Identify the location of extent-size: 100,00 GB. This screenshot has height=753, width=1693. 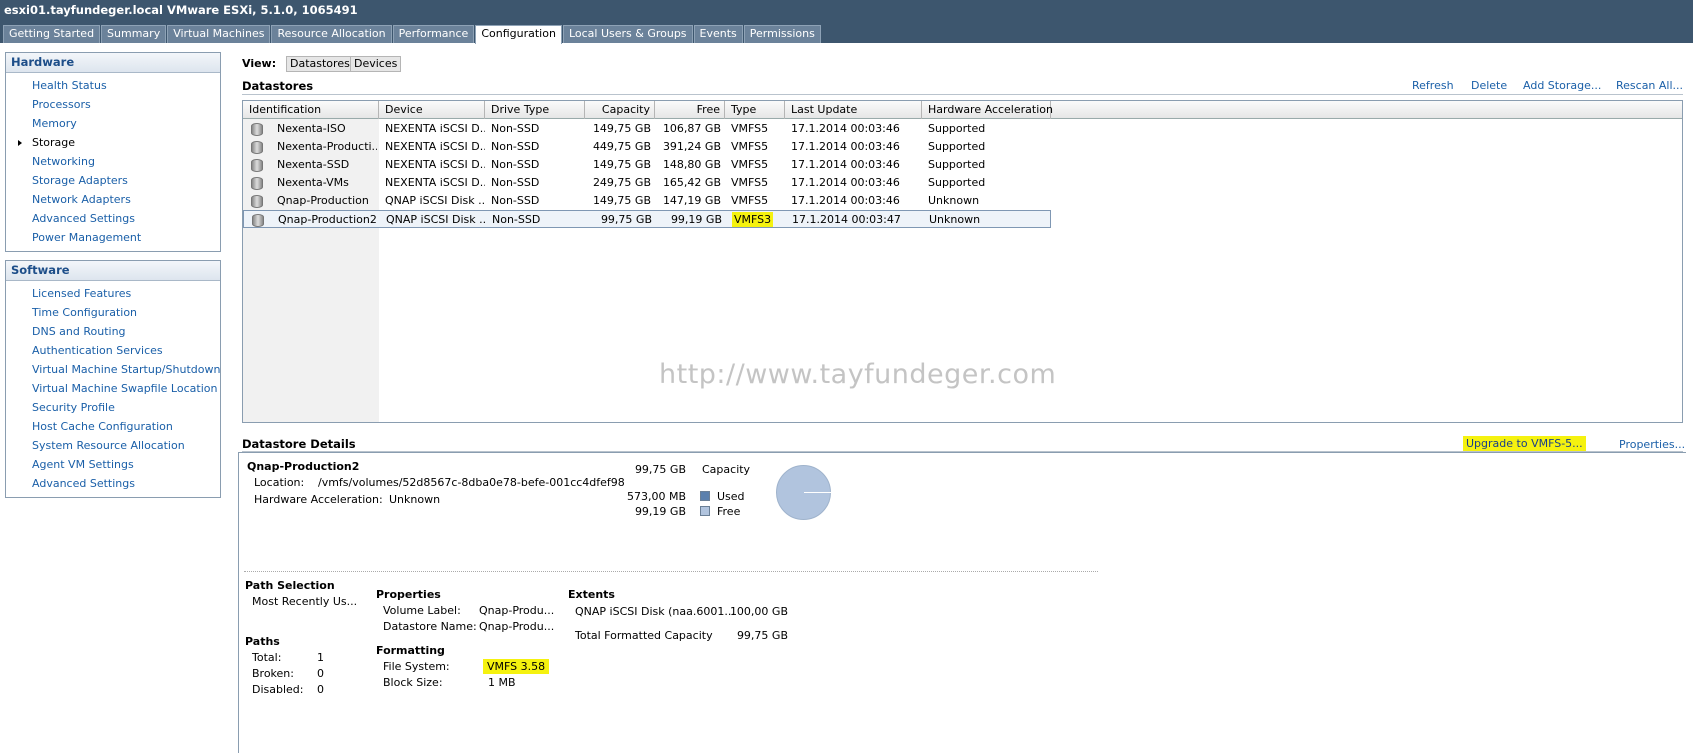
(758, 611).